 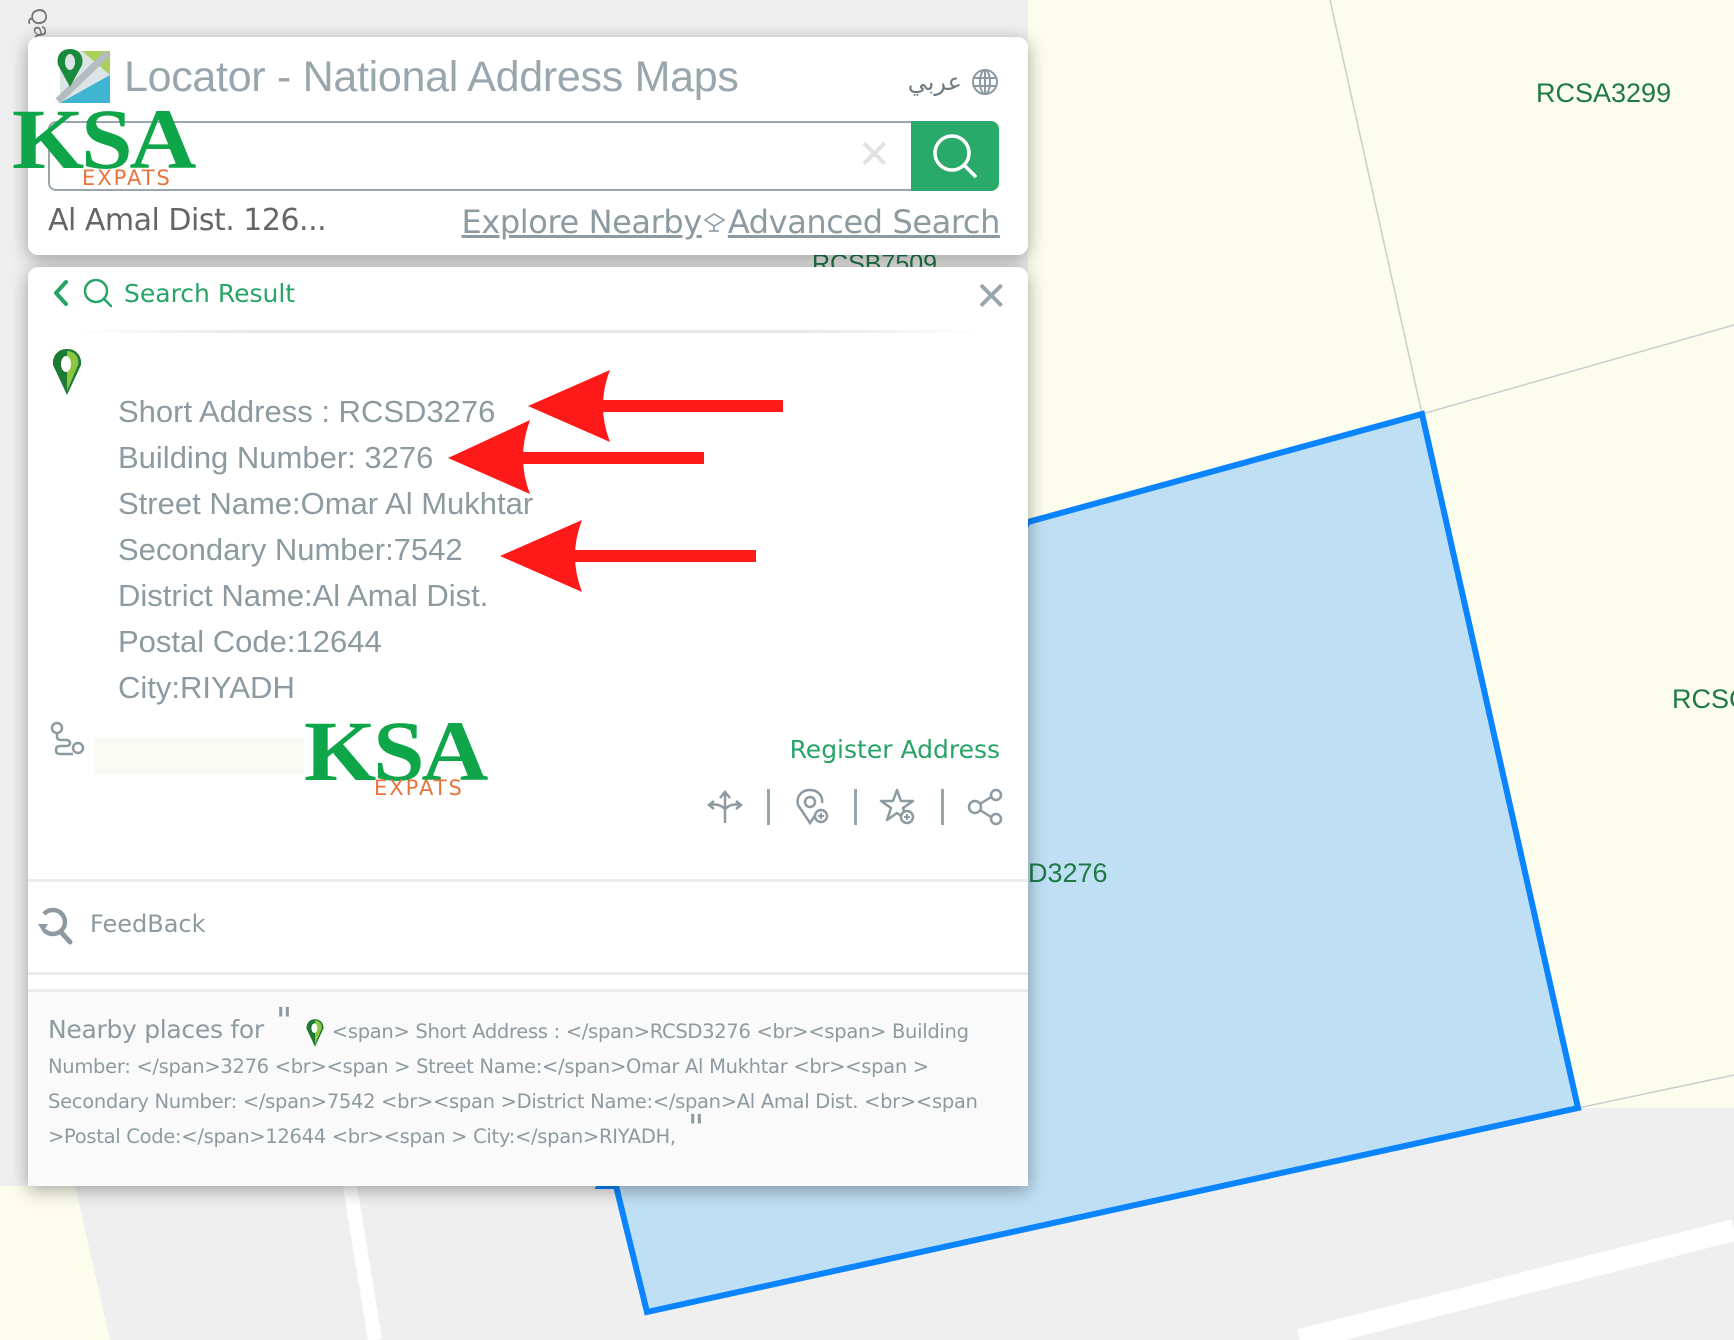 I want to click on close-result-button: ✕, so click(x=991, y=297).